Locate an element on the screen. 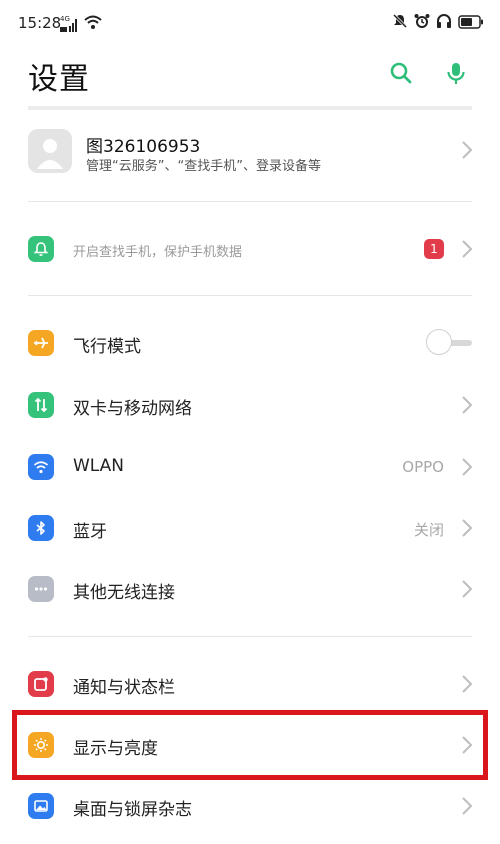 This screenshot has width=500, height=844. wallpaper-icon is located at coordinates (41, 806).